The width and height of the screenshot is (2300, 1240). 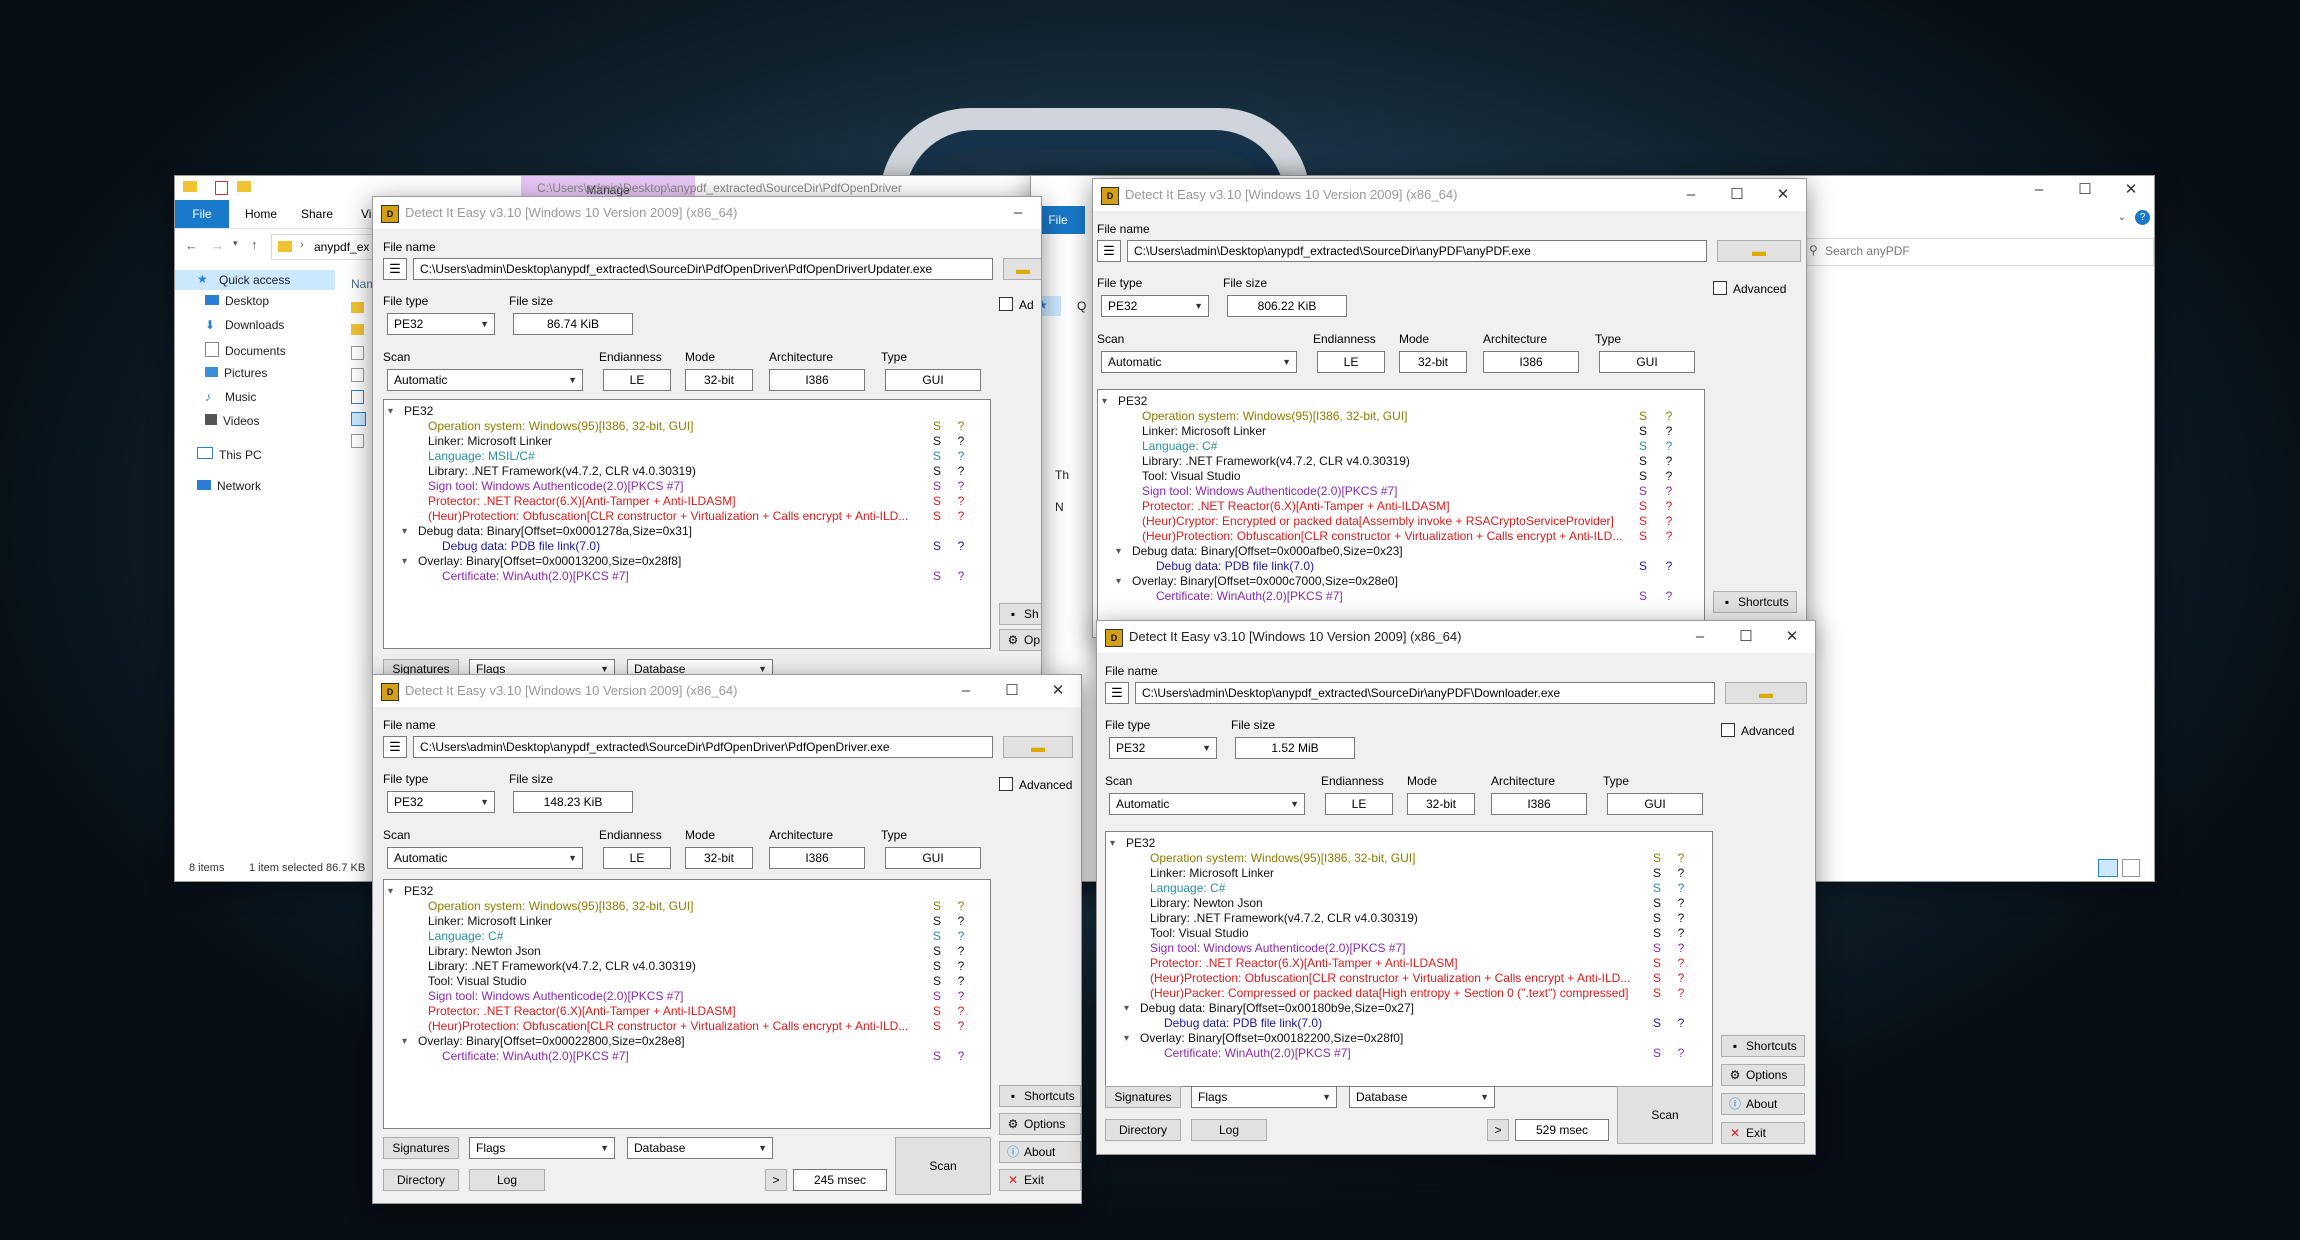 What do you see at coordinates (1035, 784) in the screenshot?
I see `advanced-checkbox: Advanced` at bounding box center [1035, 784].